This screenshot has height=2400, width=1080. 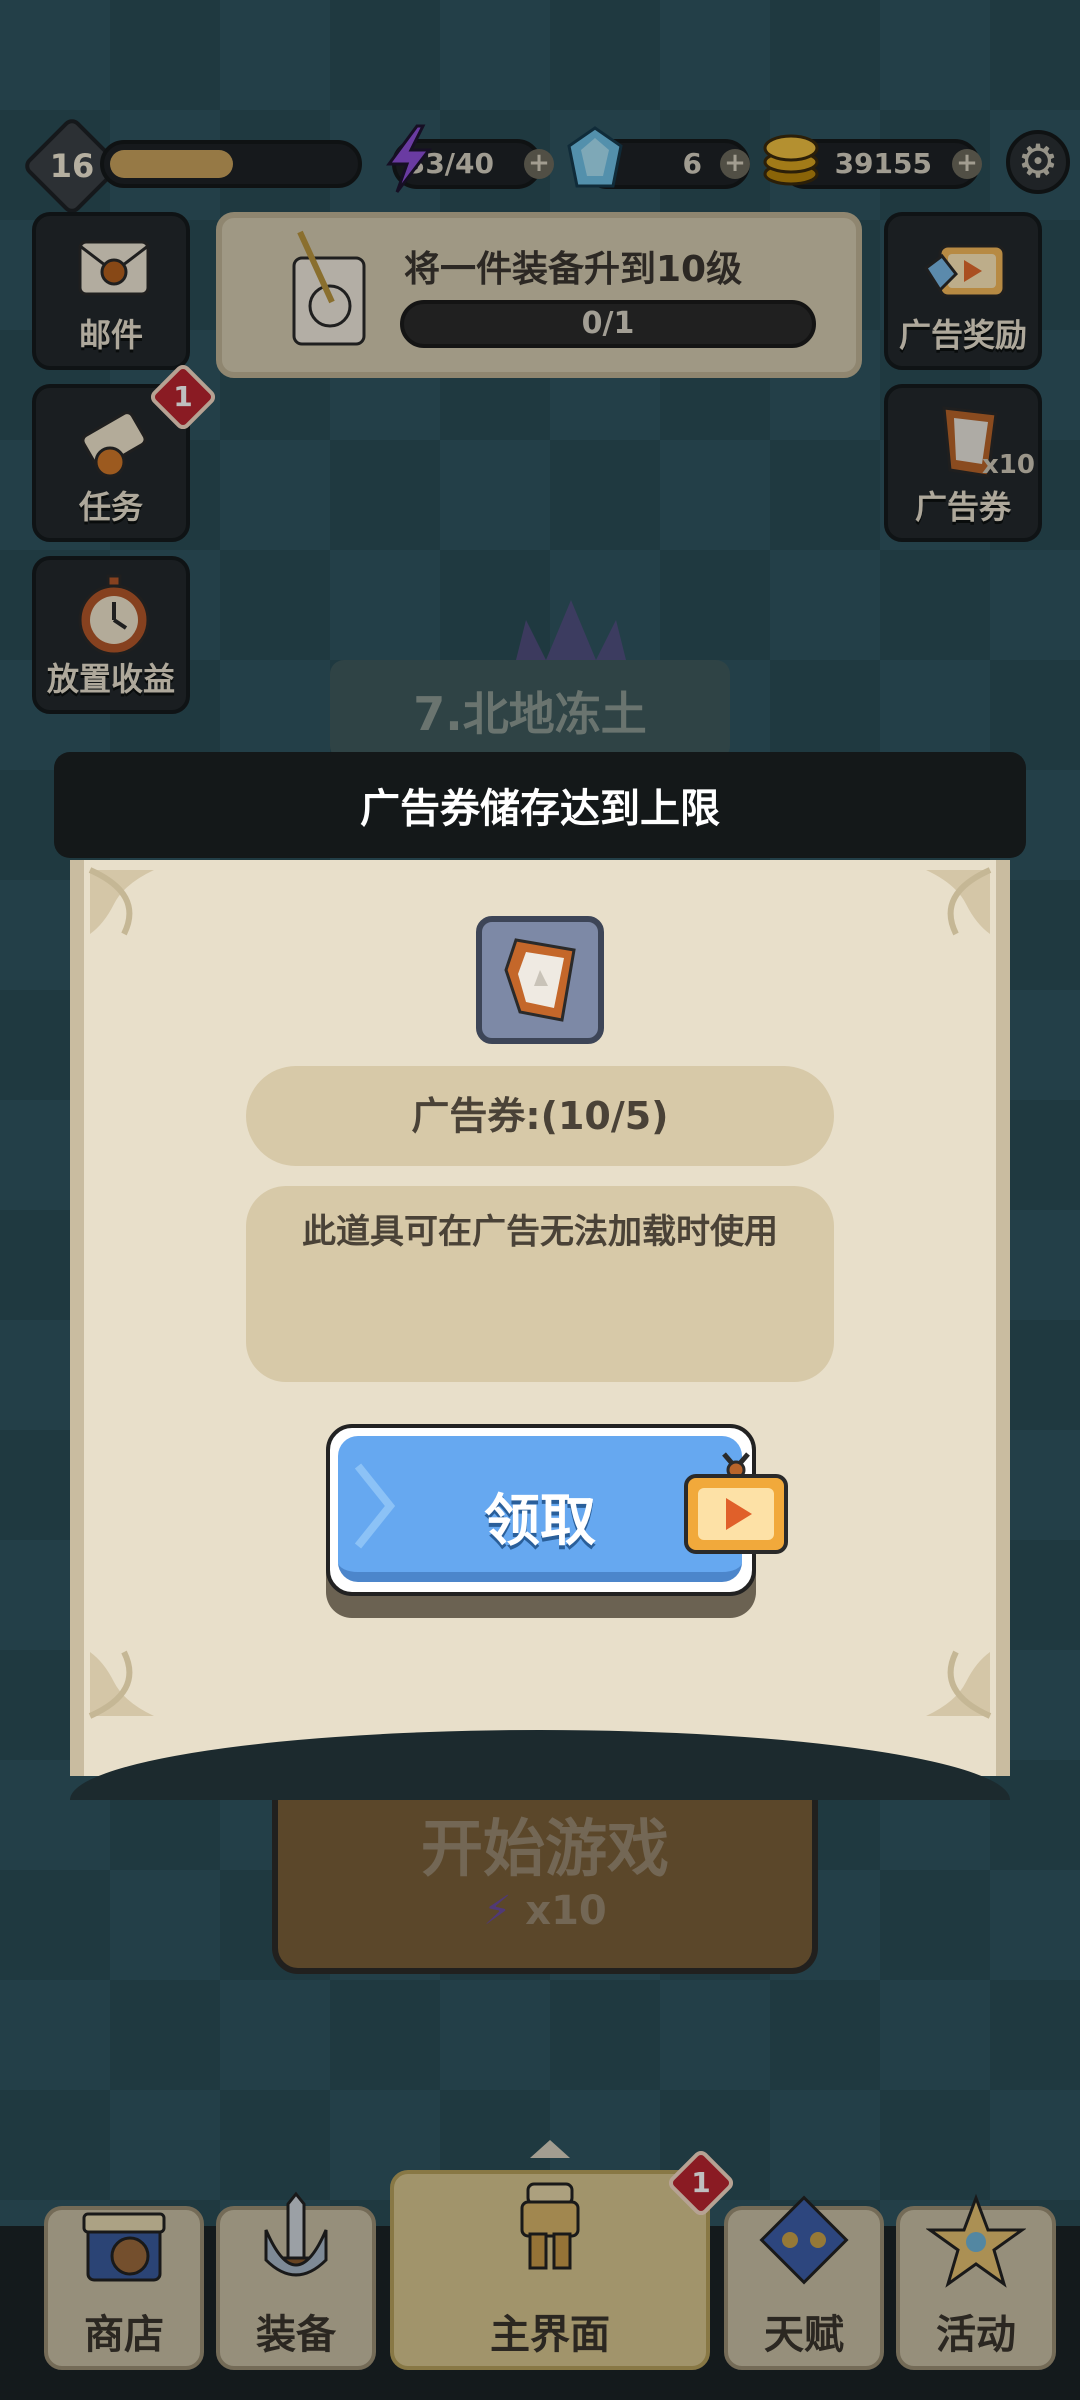 What do you see at coordinates (540, 809) in the screenshot?
I see `modal-title: 广告券储存达到上限` at bounding box center [540, 809].